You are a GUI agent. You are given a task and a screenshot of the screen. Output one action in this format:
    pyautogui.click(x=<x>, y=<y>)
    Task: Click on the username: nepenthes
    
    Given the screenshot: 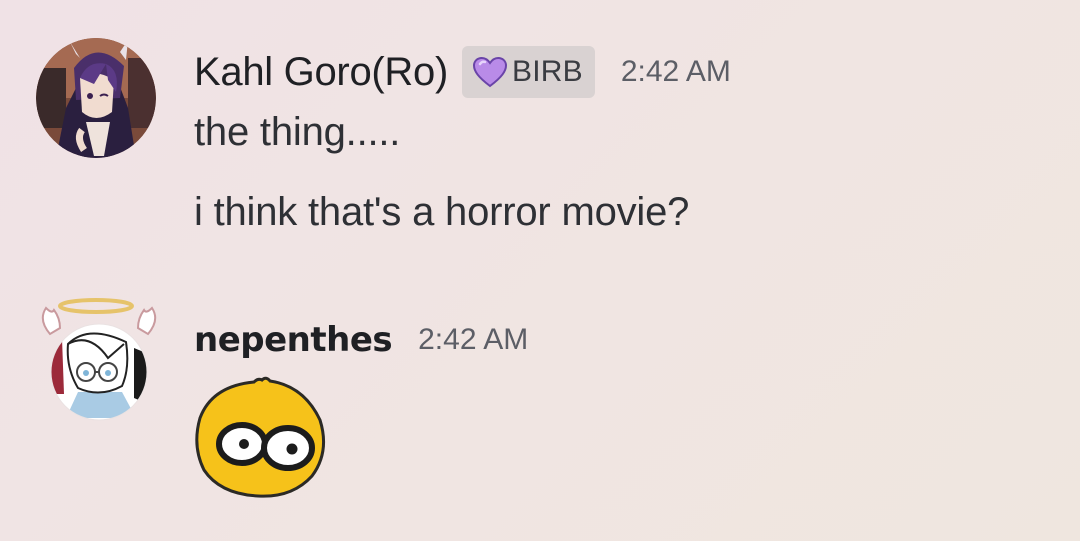 What is the action you would take?
    pyautogui.click(x=293, y=340)
    